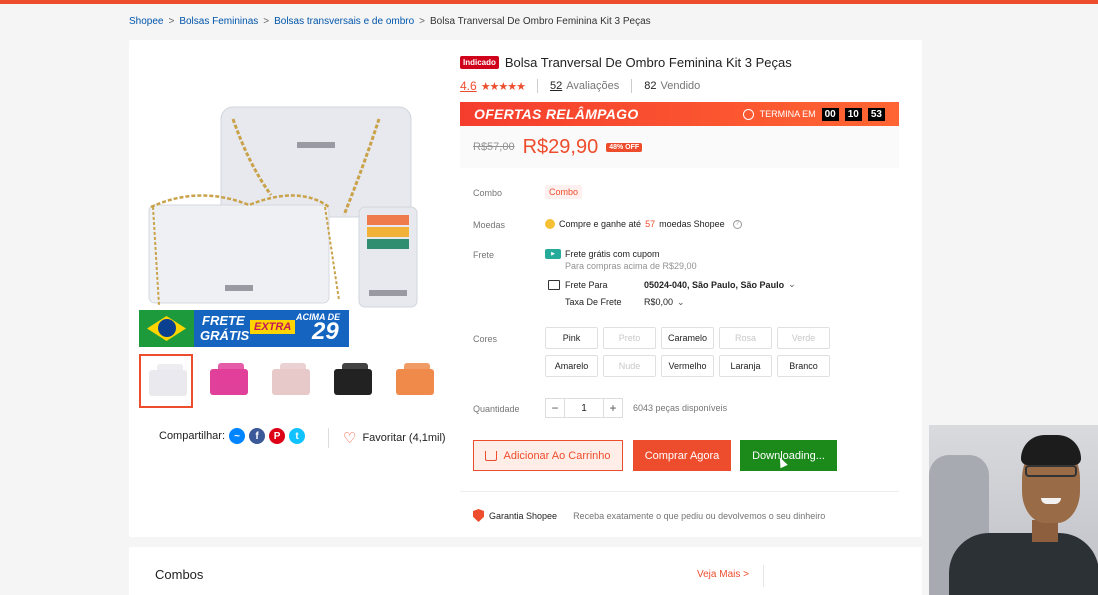  Describe the element at coordinates (593, 86) in the screenshot. I see `reviews-label: Avaliações` at that location.